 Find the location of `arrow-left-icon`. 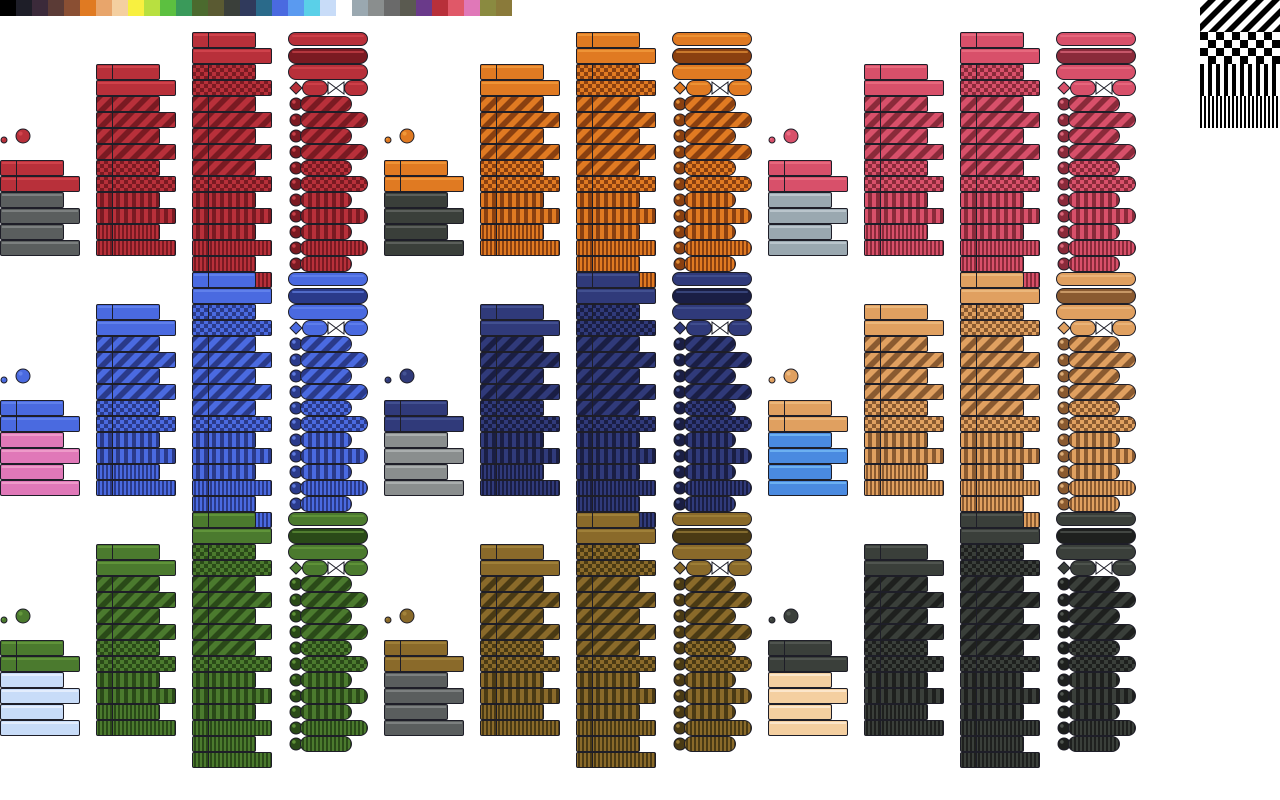

arrow-left-icon is located at coordinates (1108, 328).